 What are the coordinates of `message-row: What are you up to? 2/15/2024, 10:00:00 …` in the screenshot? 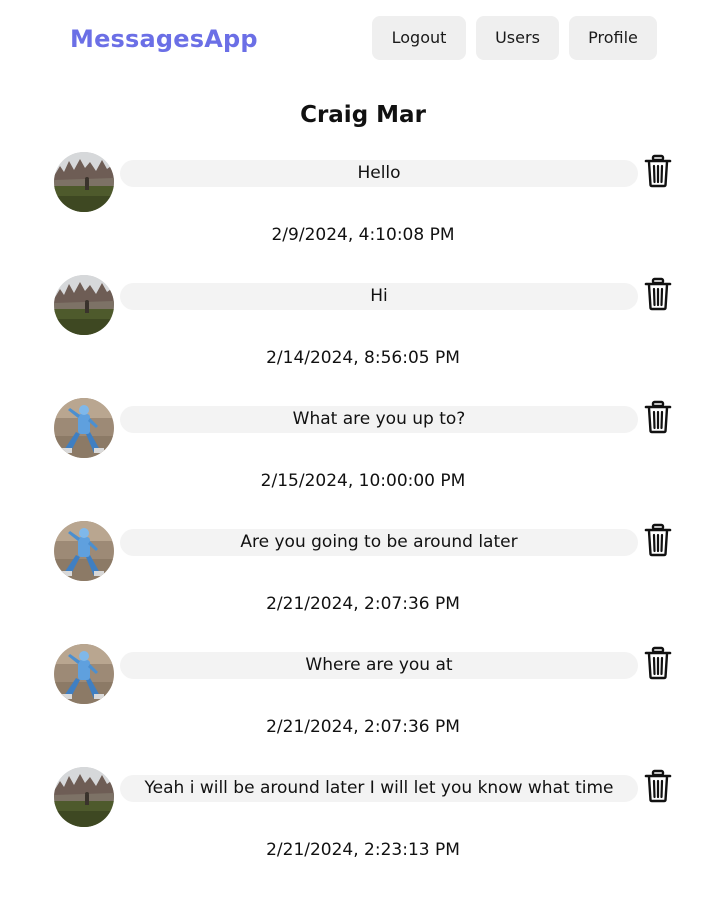 It's located at (356, 448).